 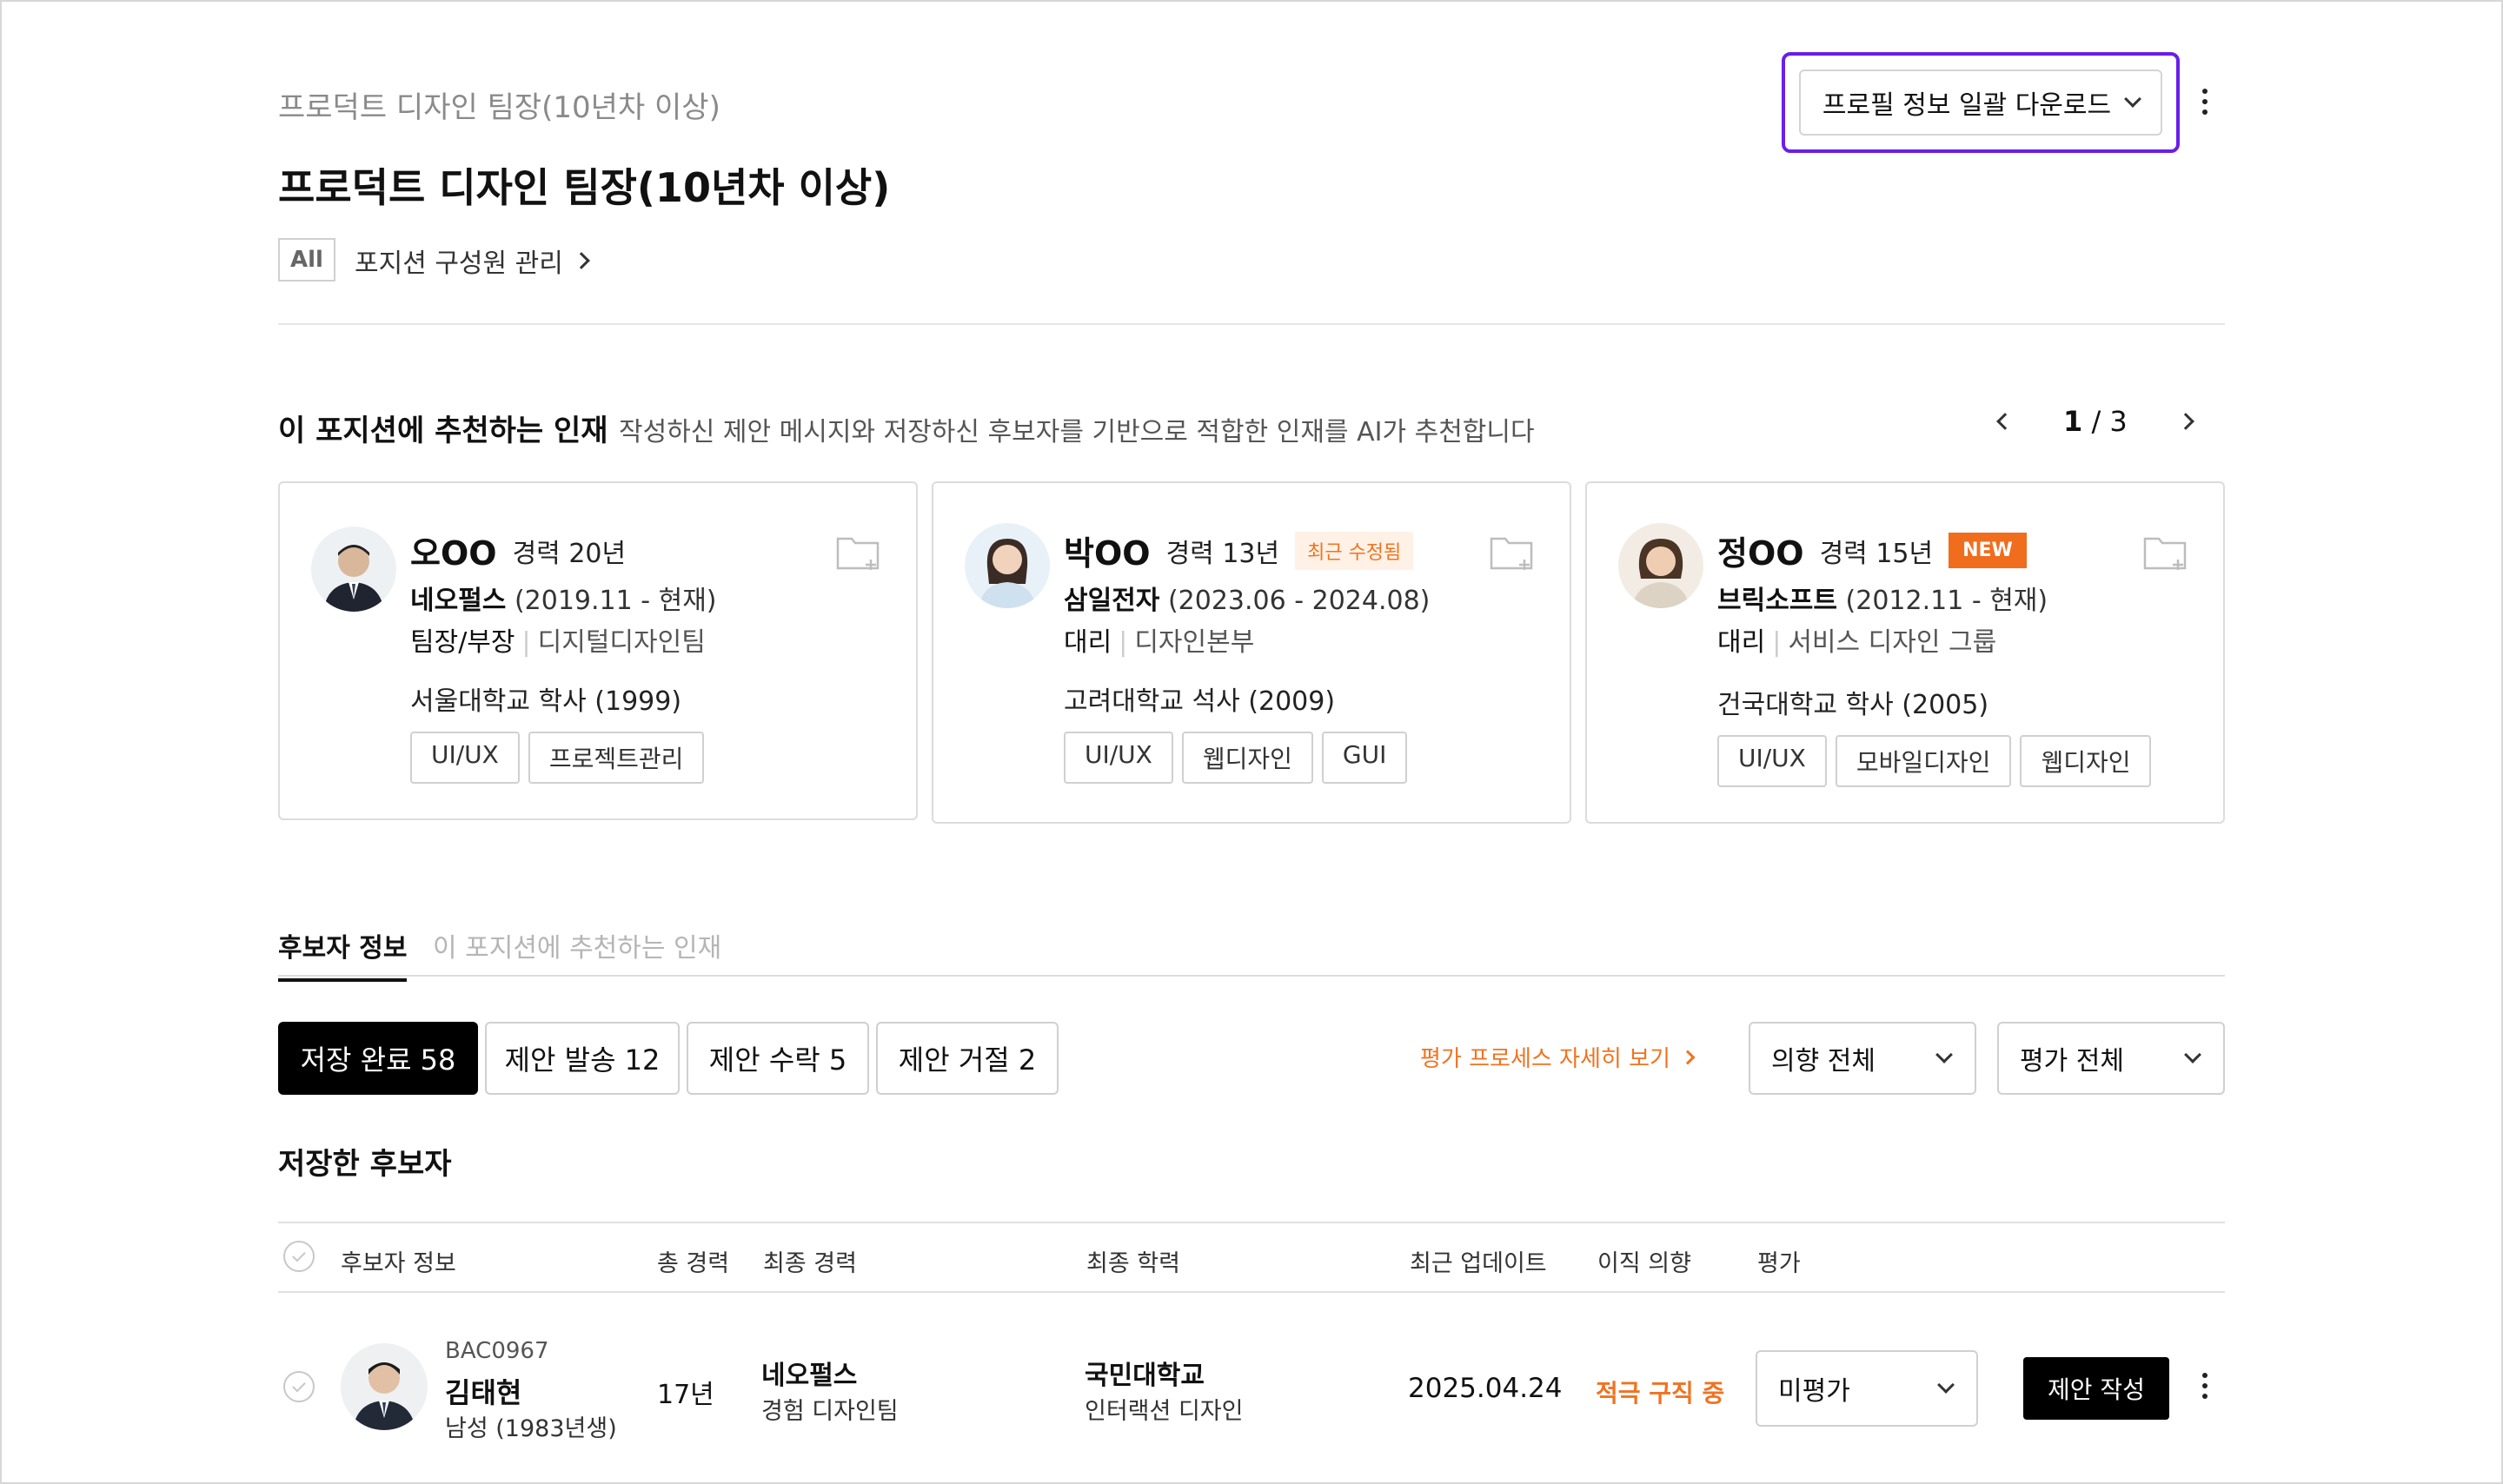 I want to click on segment-saved: 저장 완료 58, so click(x=378, y=1058).